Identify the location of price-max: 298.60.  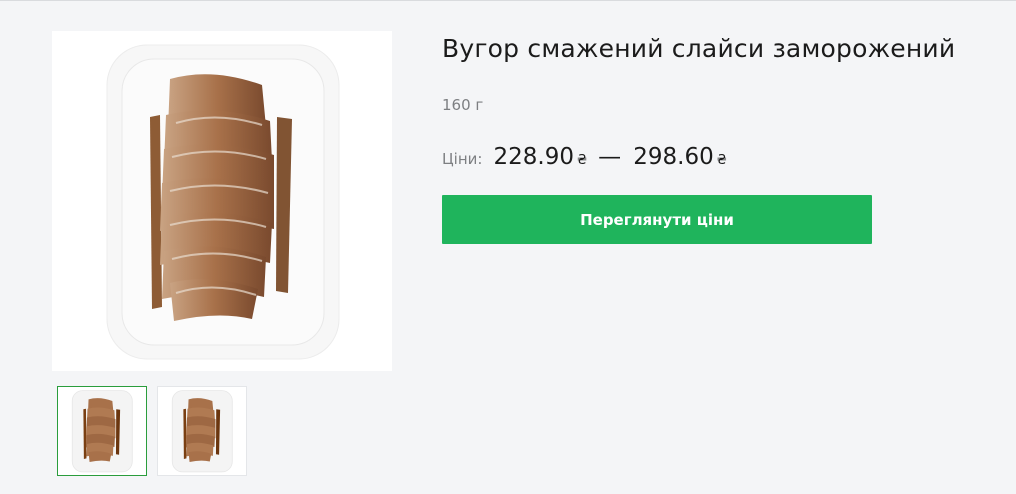
(673, 157).